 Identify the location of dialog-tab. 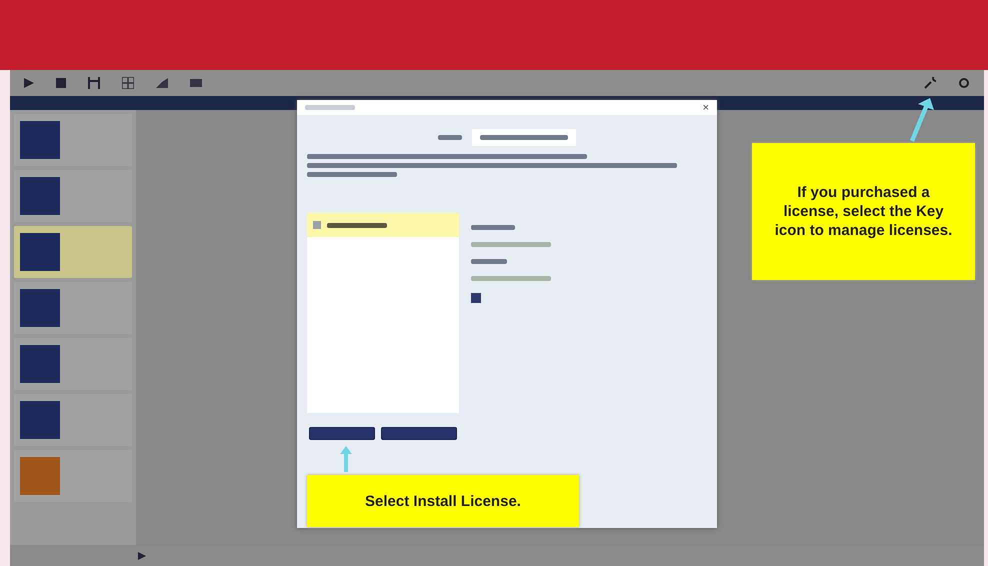
(524, 137).